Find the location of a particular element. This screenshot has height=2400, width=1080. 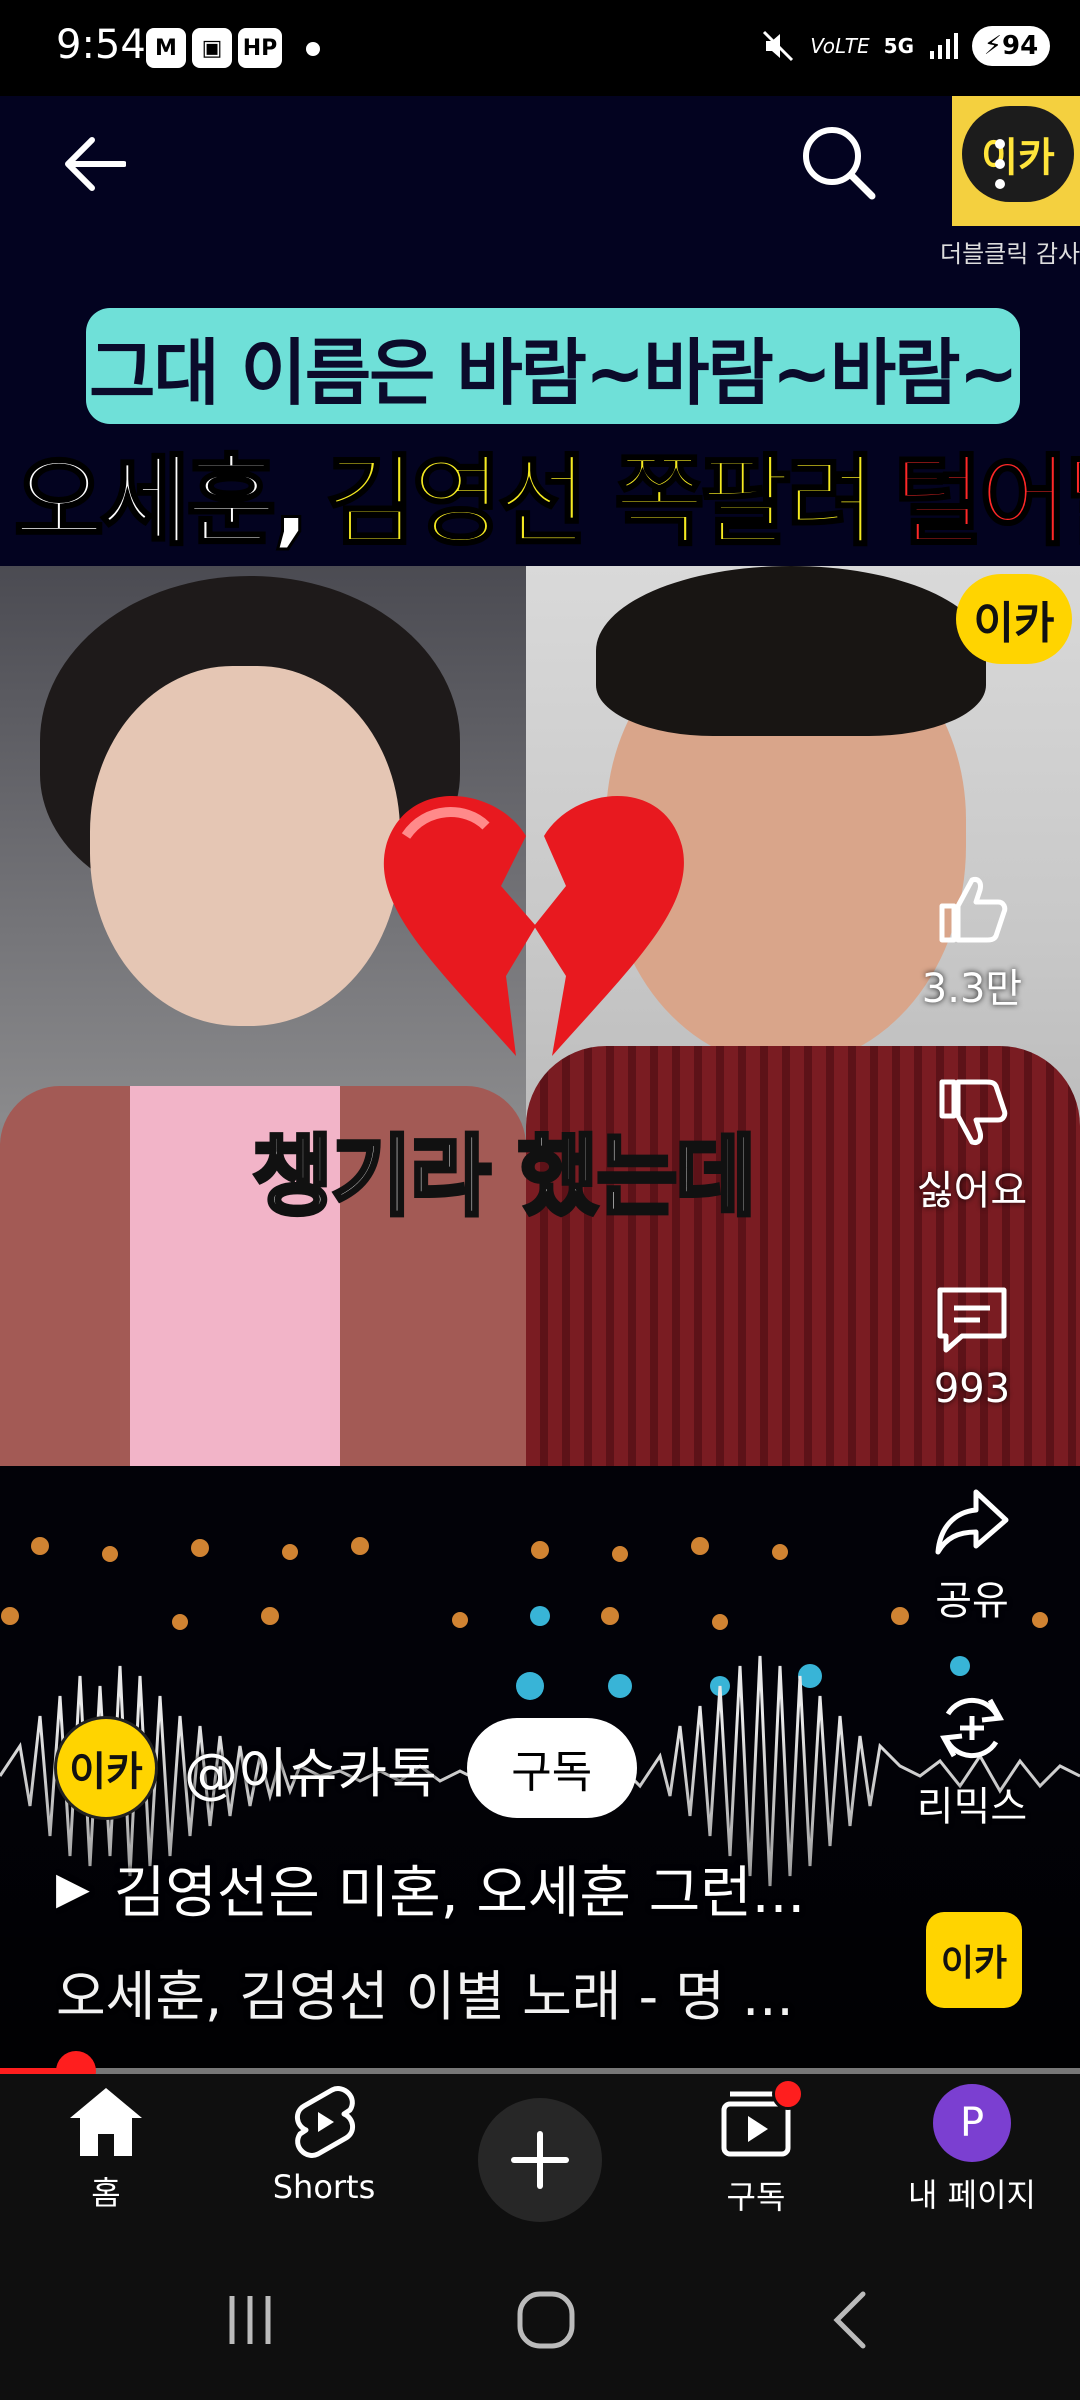

thumbs-up-icon is located at coordinates (972, 910).